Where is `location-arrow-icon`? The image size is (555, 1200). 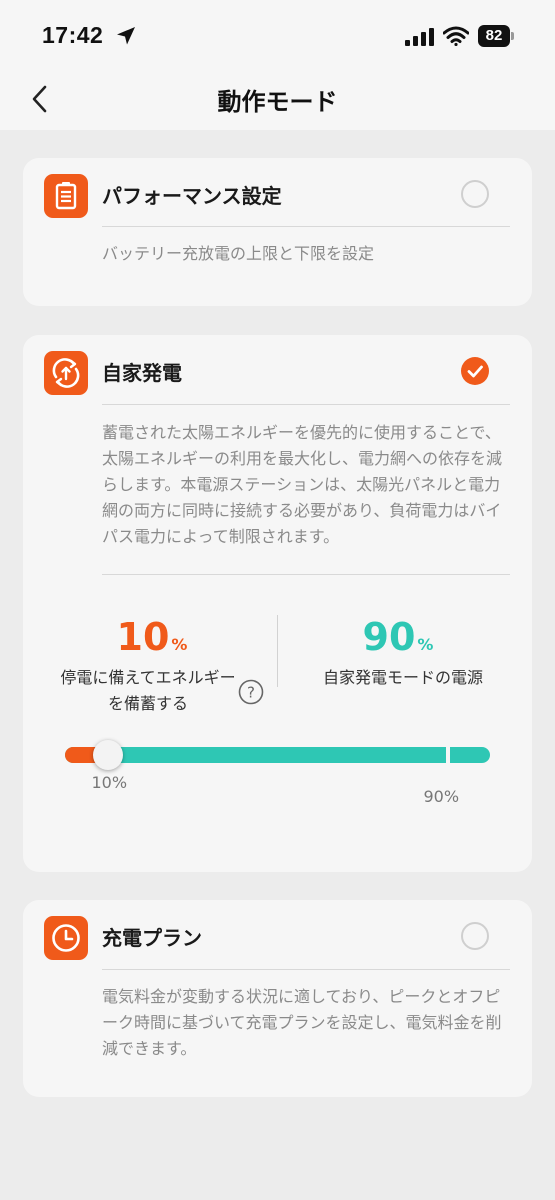 location-arrow-icon is located at coordinates (126, 36).